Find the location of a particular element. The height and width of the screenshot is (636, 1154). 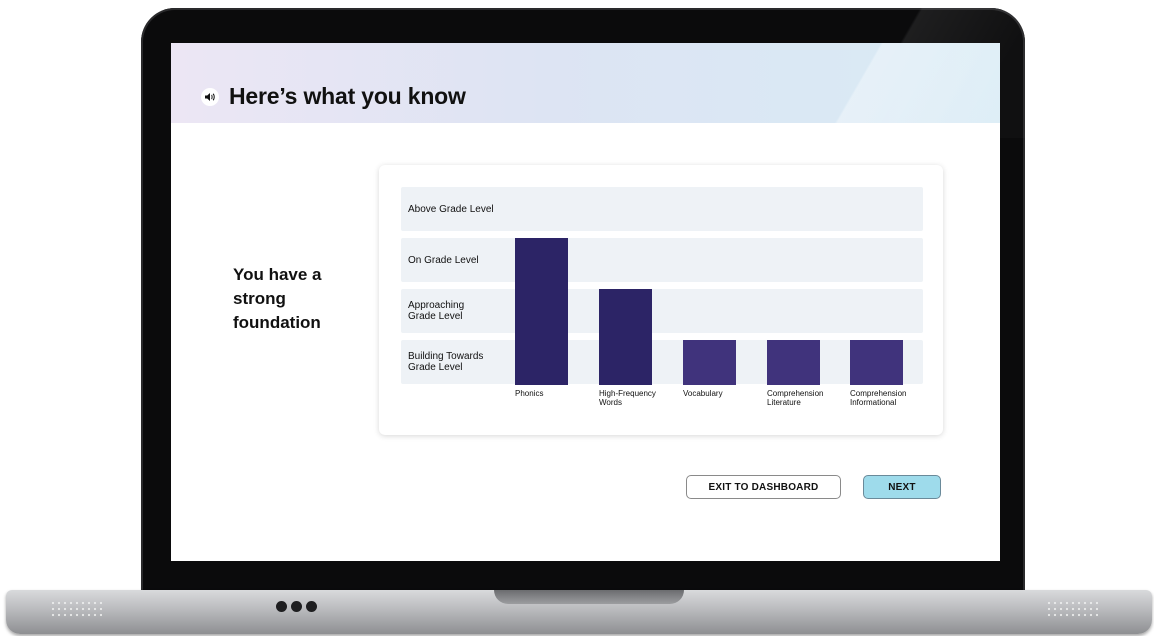

category-label: Comprehension Informational is located at coordinates (878, 398).